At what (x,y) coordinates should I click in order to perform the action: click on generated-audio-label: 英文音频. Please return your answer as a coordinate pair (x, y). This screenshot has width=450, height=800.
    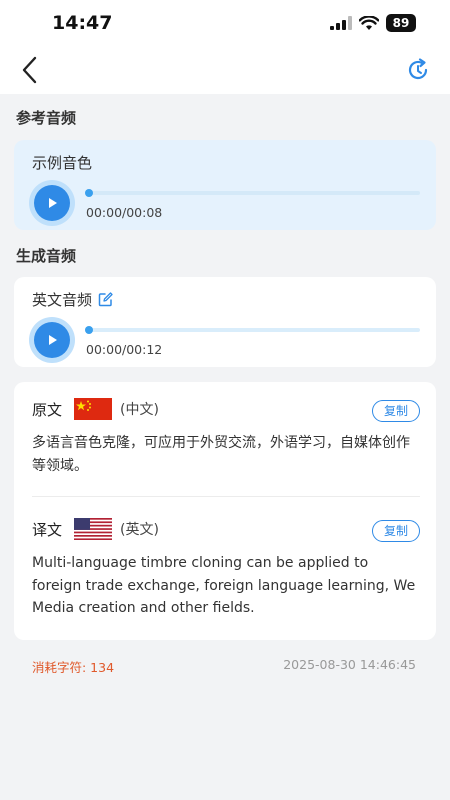
    Looking at the image, I should click on (72, 299).